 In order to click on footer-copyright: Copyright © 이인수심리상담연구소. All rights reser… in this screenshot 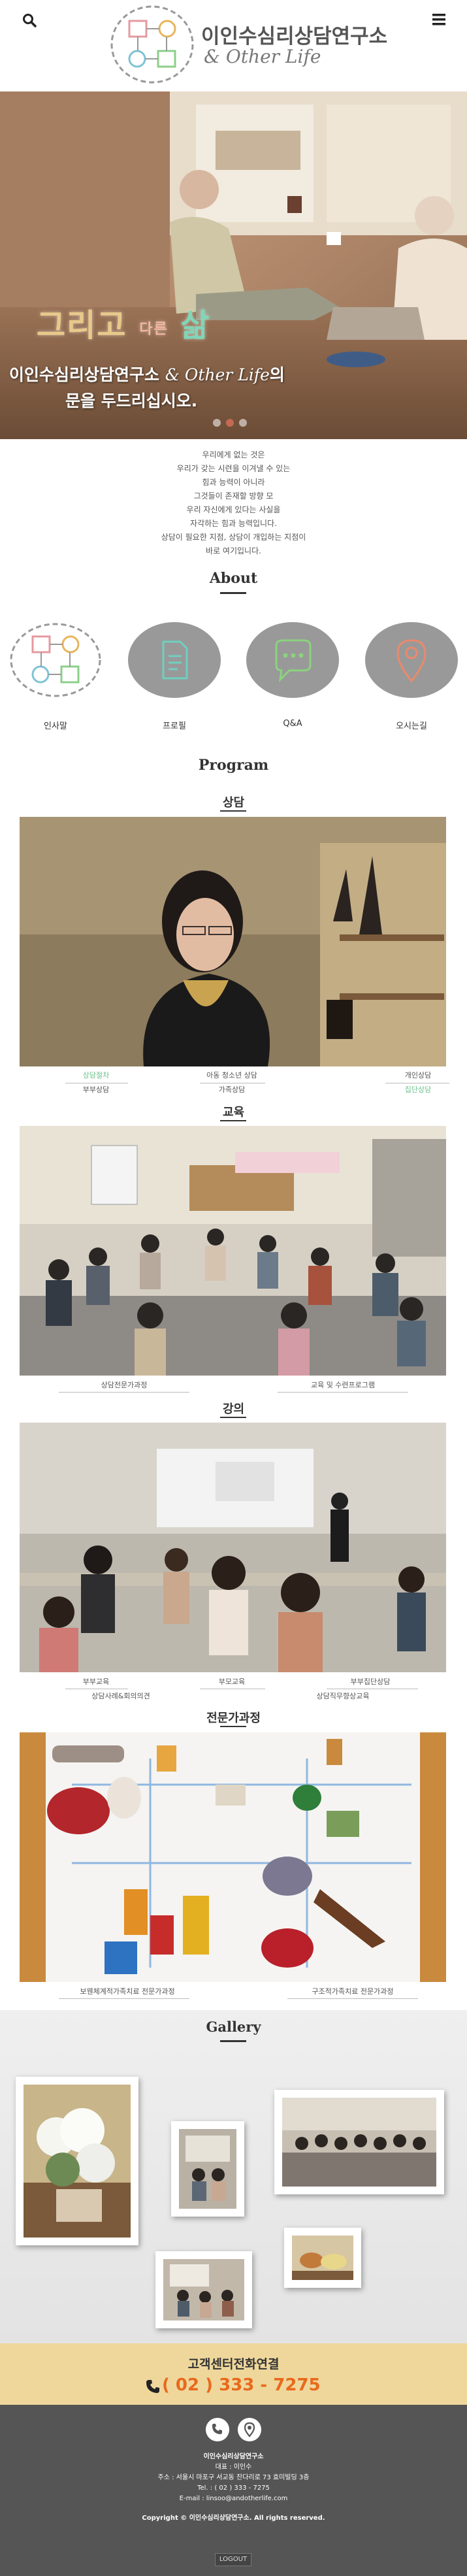, I will do `click(233, 2518)`.